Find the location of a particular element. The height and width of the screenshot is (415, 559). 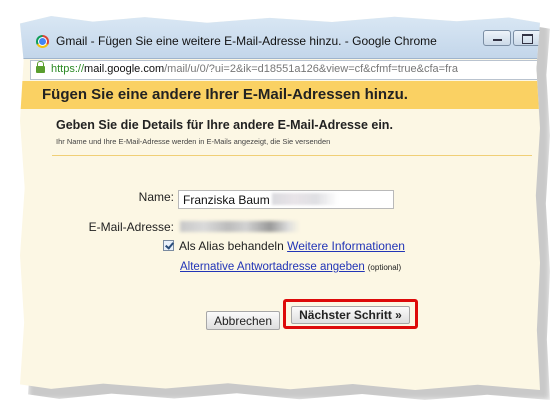

alias-label: Als Alias behandeln is located at coordinates (231, 246).